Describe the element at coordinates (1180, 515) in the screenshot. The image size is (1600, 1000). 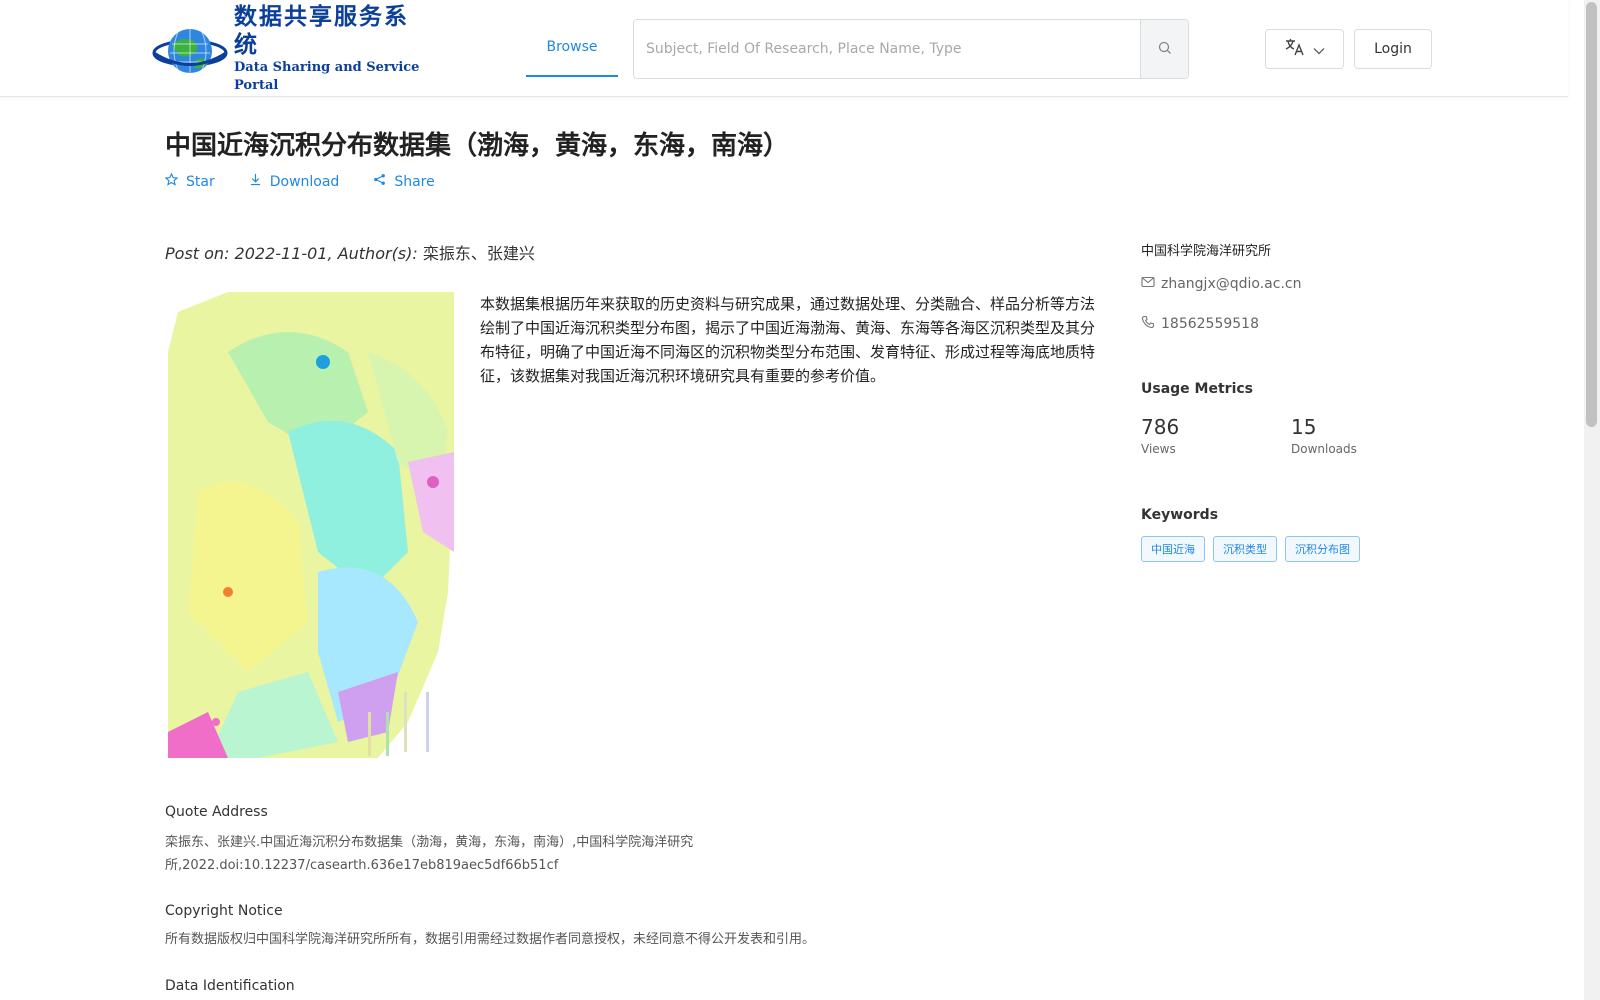
I see `keywords-heading: Keywords` at that location.